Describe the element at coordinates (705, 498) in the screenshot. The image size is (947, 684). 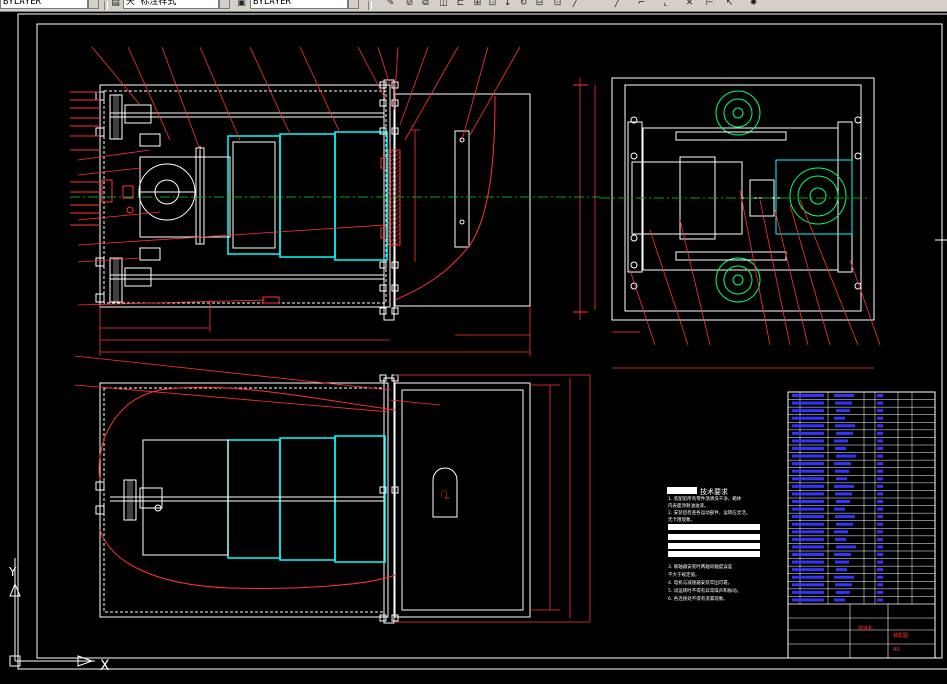
I see `tech-note-line: 1. 装配前所有零件须清洗干净，箱体` at that location.